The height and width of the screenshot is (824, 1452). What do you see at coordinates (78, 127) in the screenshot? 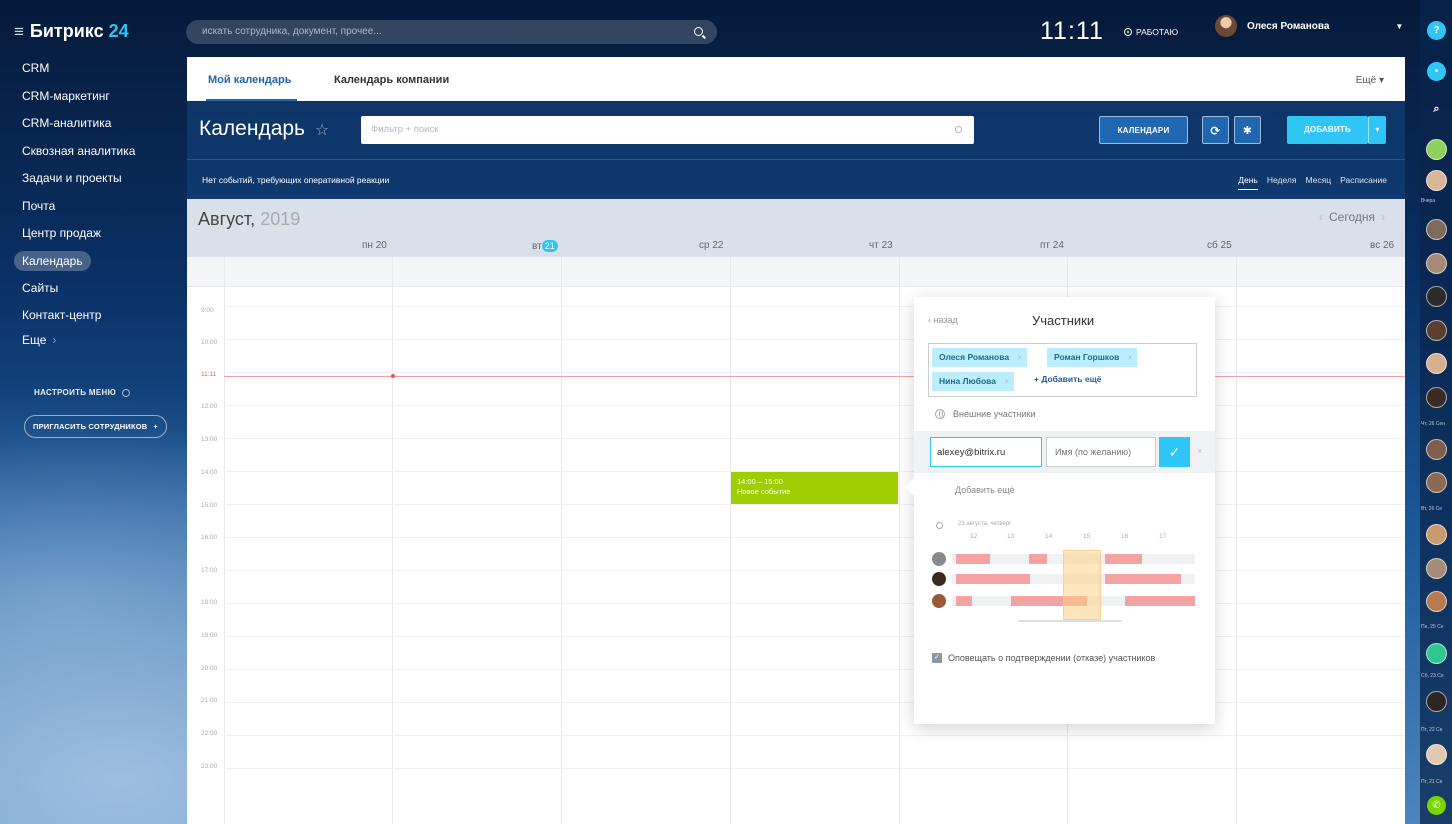
I see `sidebar-item-crm-analytics: CRM-аналитика` at bounding box center [78, 127].